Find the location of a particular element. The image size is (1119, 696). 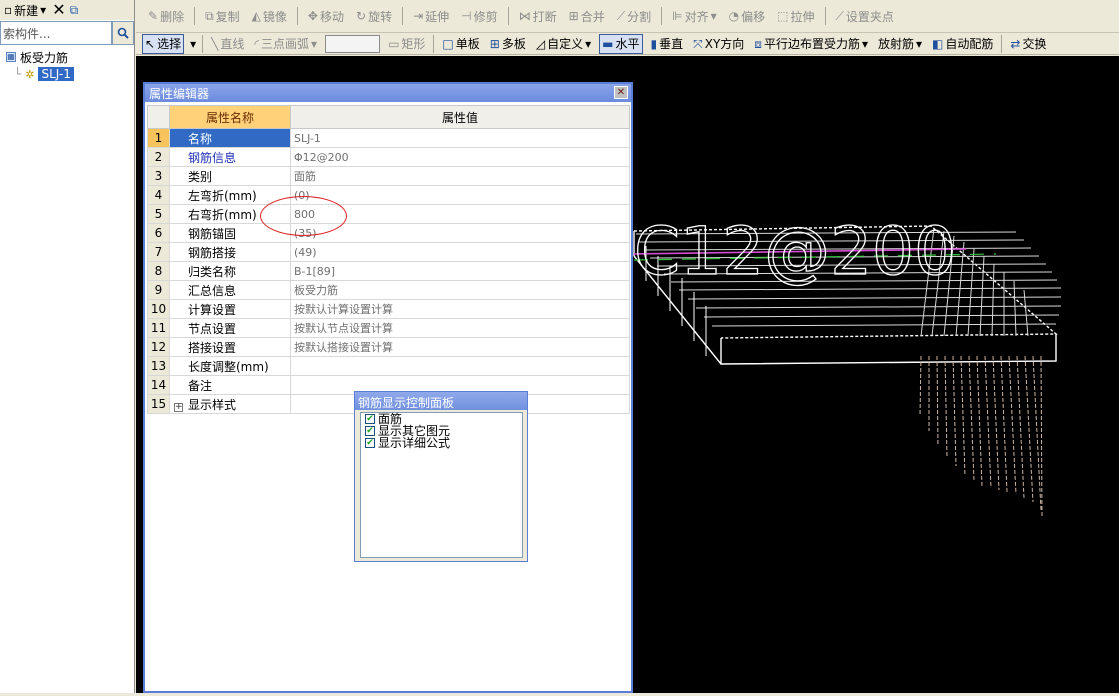

mirror-button: ◭ 镜像 is located at coordinates (269, 16).